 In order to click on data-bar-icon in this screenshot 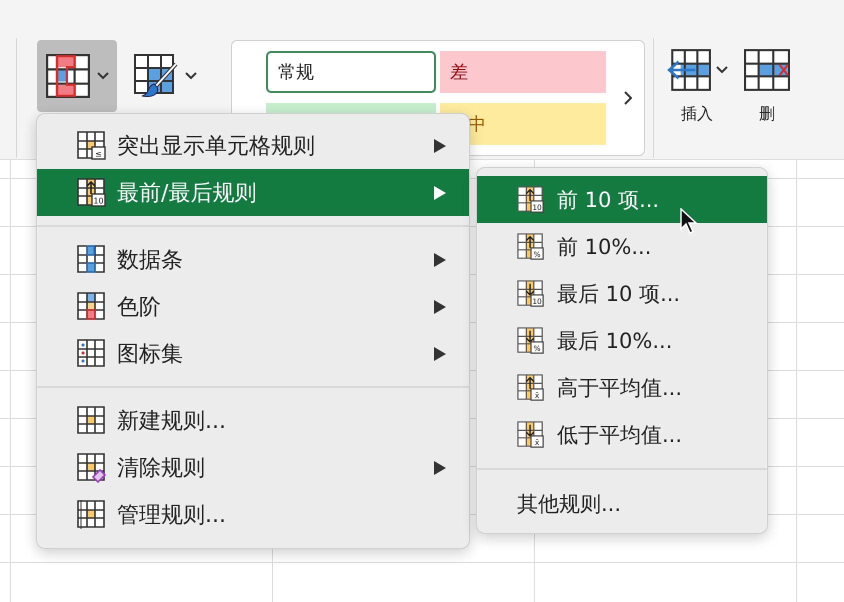, I will do `click(92, 259)`.